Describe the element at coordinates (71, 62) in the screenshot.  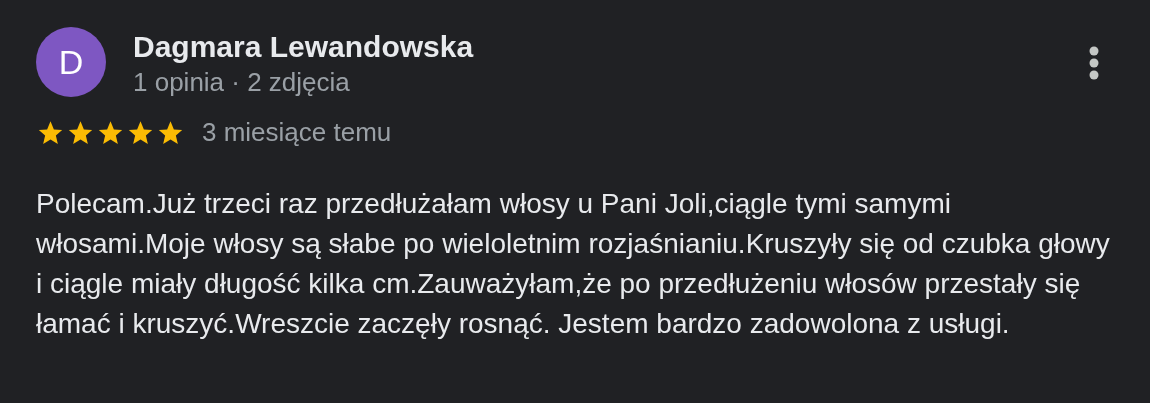
I see `avatar: D` at that location.